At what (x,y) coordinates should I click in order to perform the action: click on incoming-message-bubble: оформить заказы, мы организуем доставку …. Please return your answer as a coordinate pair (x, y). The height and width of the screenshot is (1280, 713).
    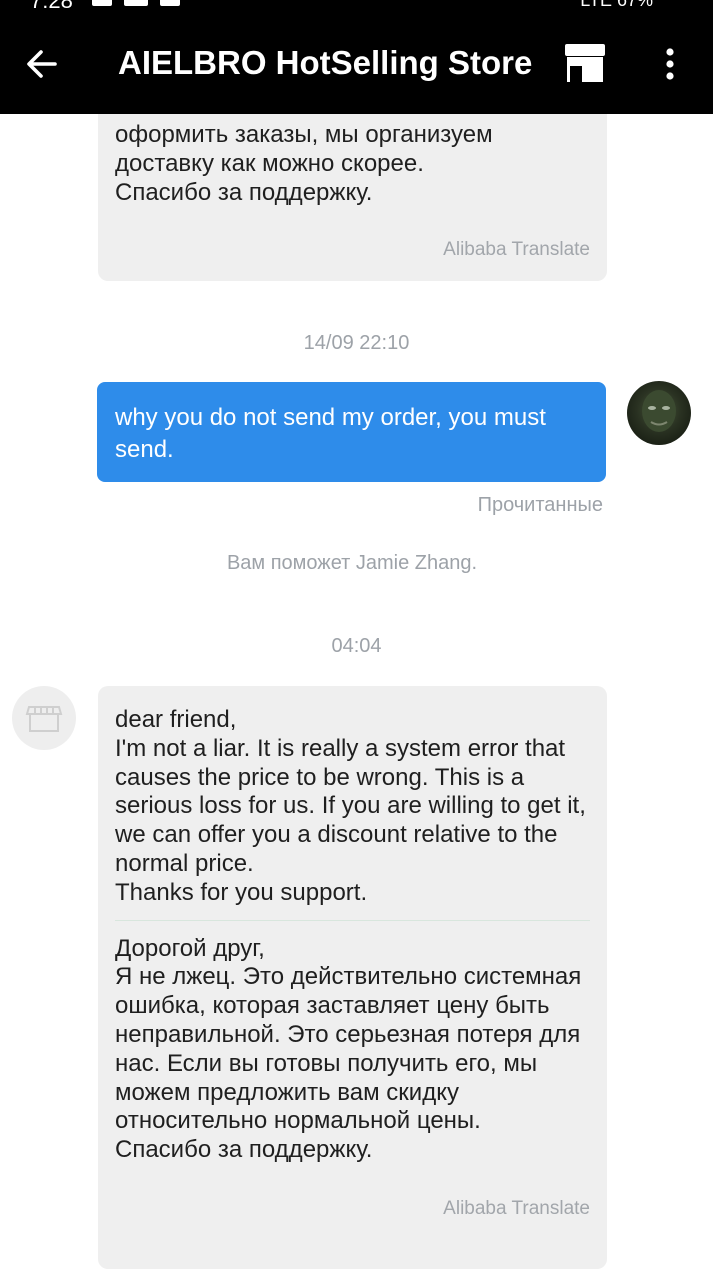
    Looking at the image, I should click on (352, 197).